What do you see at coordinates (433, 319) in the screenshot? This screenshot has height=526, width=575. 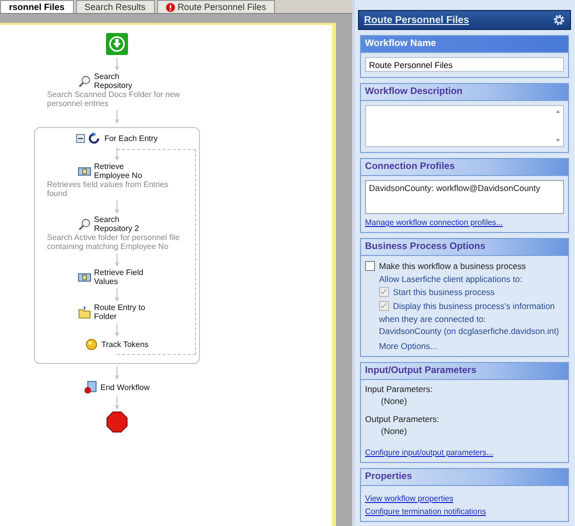 I see `options-note: when they are connected to:` at bounding box center [433, 319].